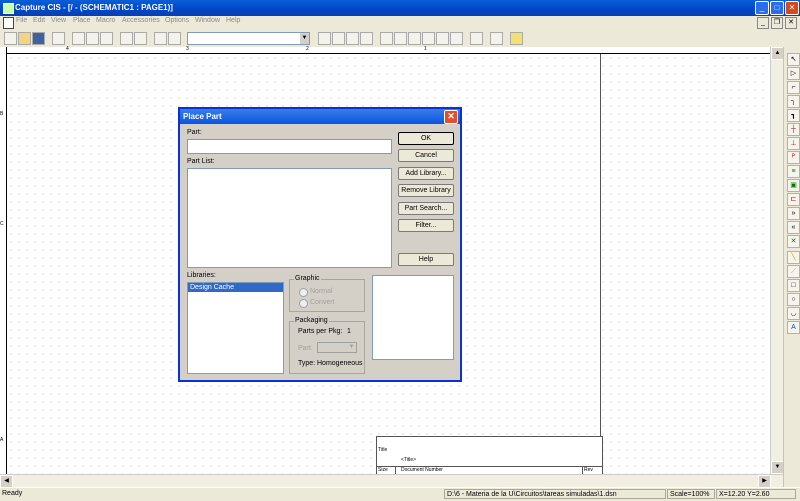  What do you see at coordinates (177, 20) in the screenshot?
I see `menu-options: Options` at bounding box center [177, 20].